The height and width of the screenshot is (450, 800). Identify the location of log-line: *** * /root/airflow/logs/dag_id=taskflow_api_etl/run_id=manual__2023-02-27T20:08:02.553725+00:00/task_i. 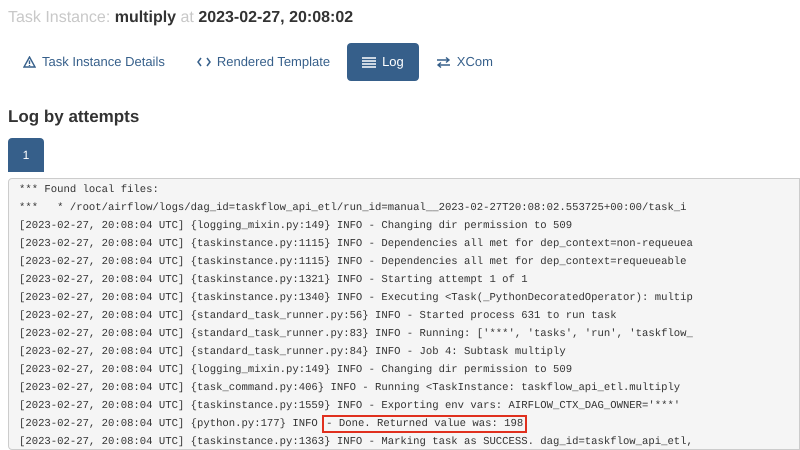
(353, 208).